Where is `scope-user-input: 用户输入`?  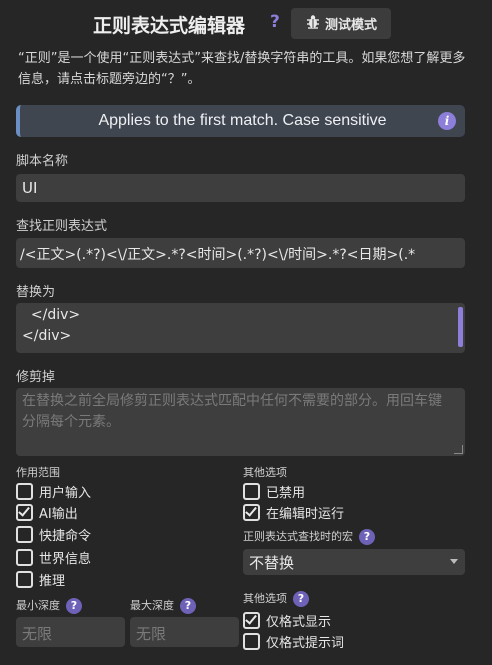 scope-user-input: 用户输入 is located at coordinates (53, 491).